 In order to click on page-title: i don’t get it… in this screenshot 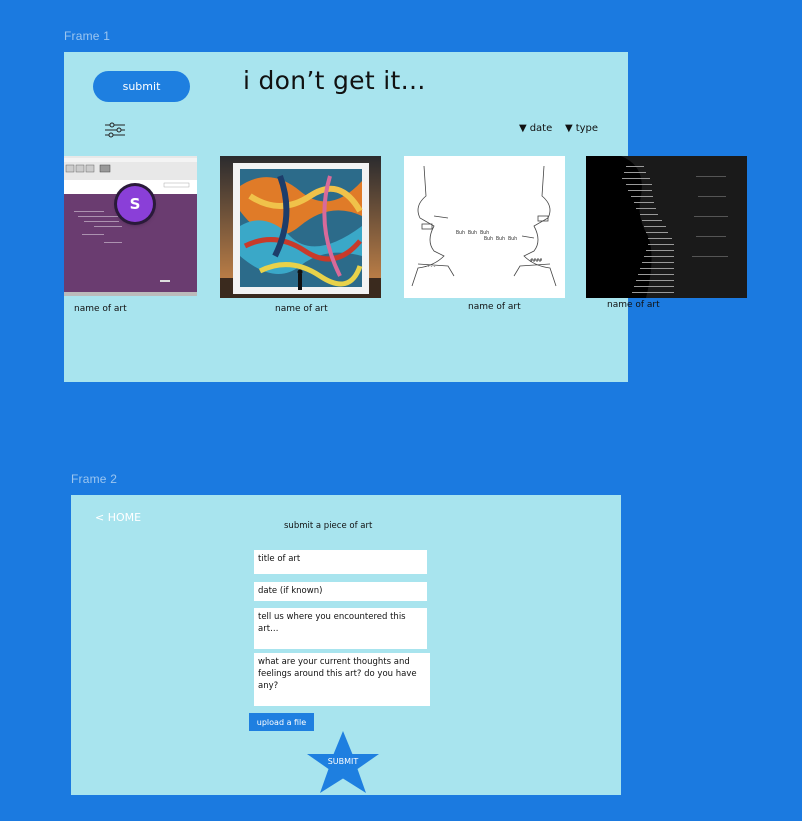, I will do `click(334, 80)`.